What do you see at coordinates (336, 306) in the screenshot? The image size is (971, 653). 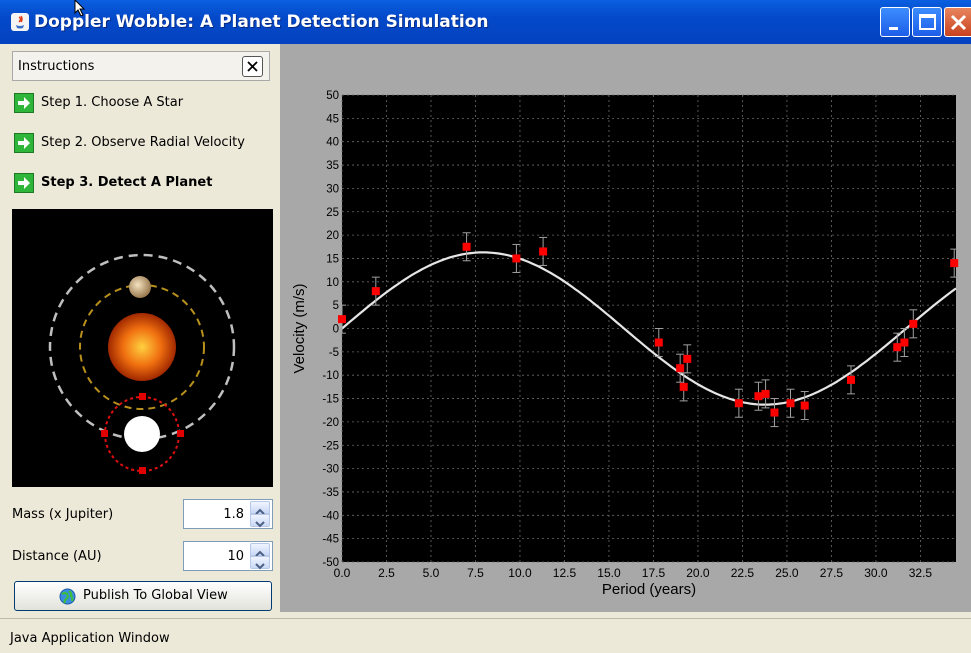 I see `y-tick-label: 5` at bounding box center [336, 306].